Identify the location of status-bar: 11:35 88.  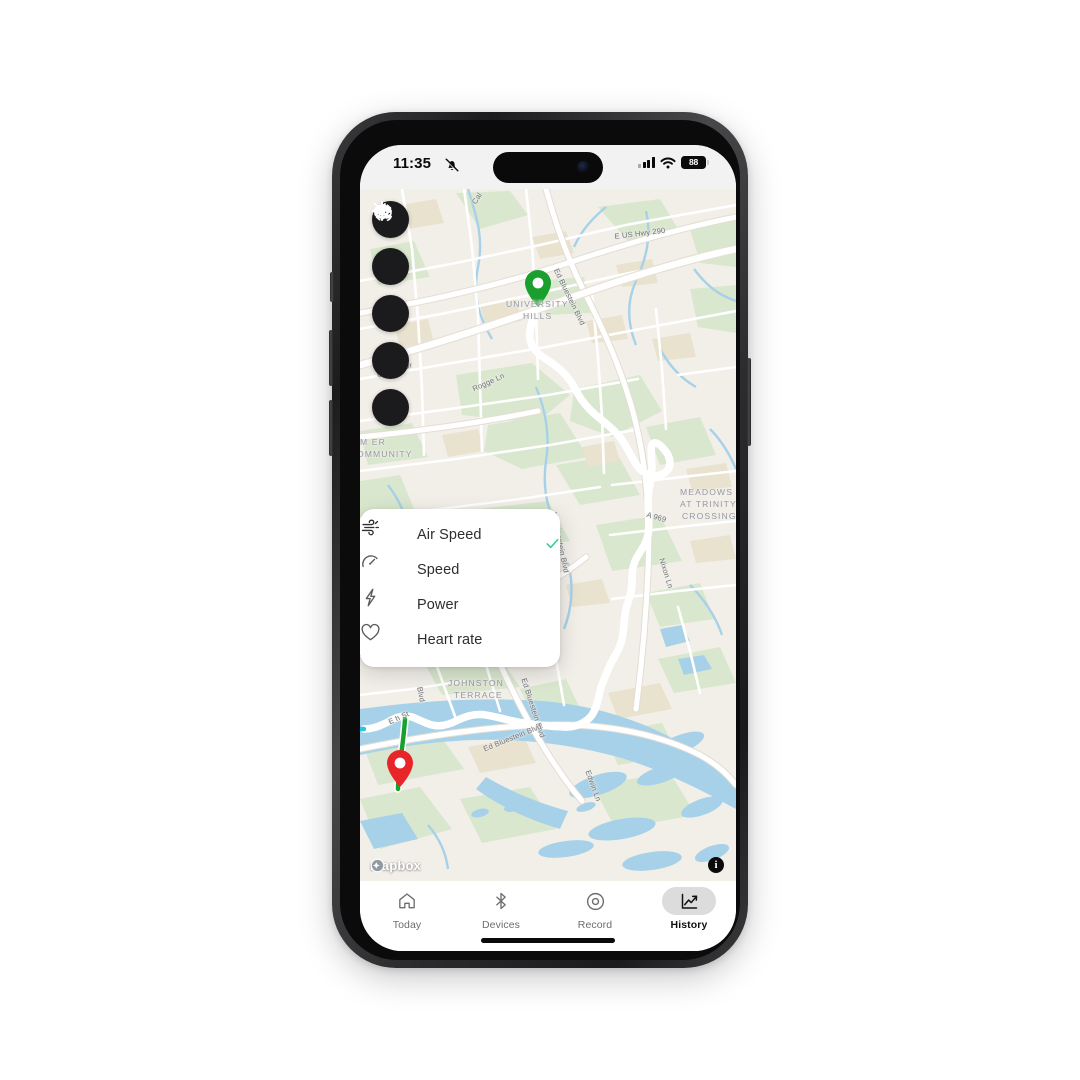
(548, 167).